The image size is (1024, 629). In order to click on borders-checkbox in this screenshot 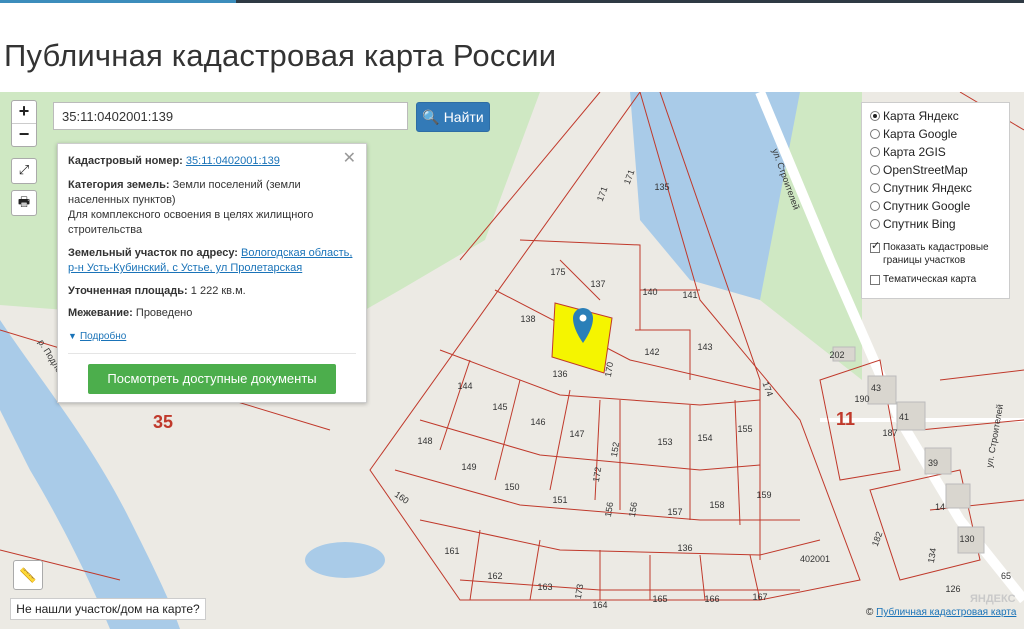, I will do `click(875, 246)`.